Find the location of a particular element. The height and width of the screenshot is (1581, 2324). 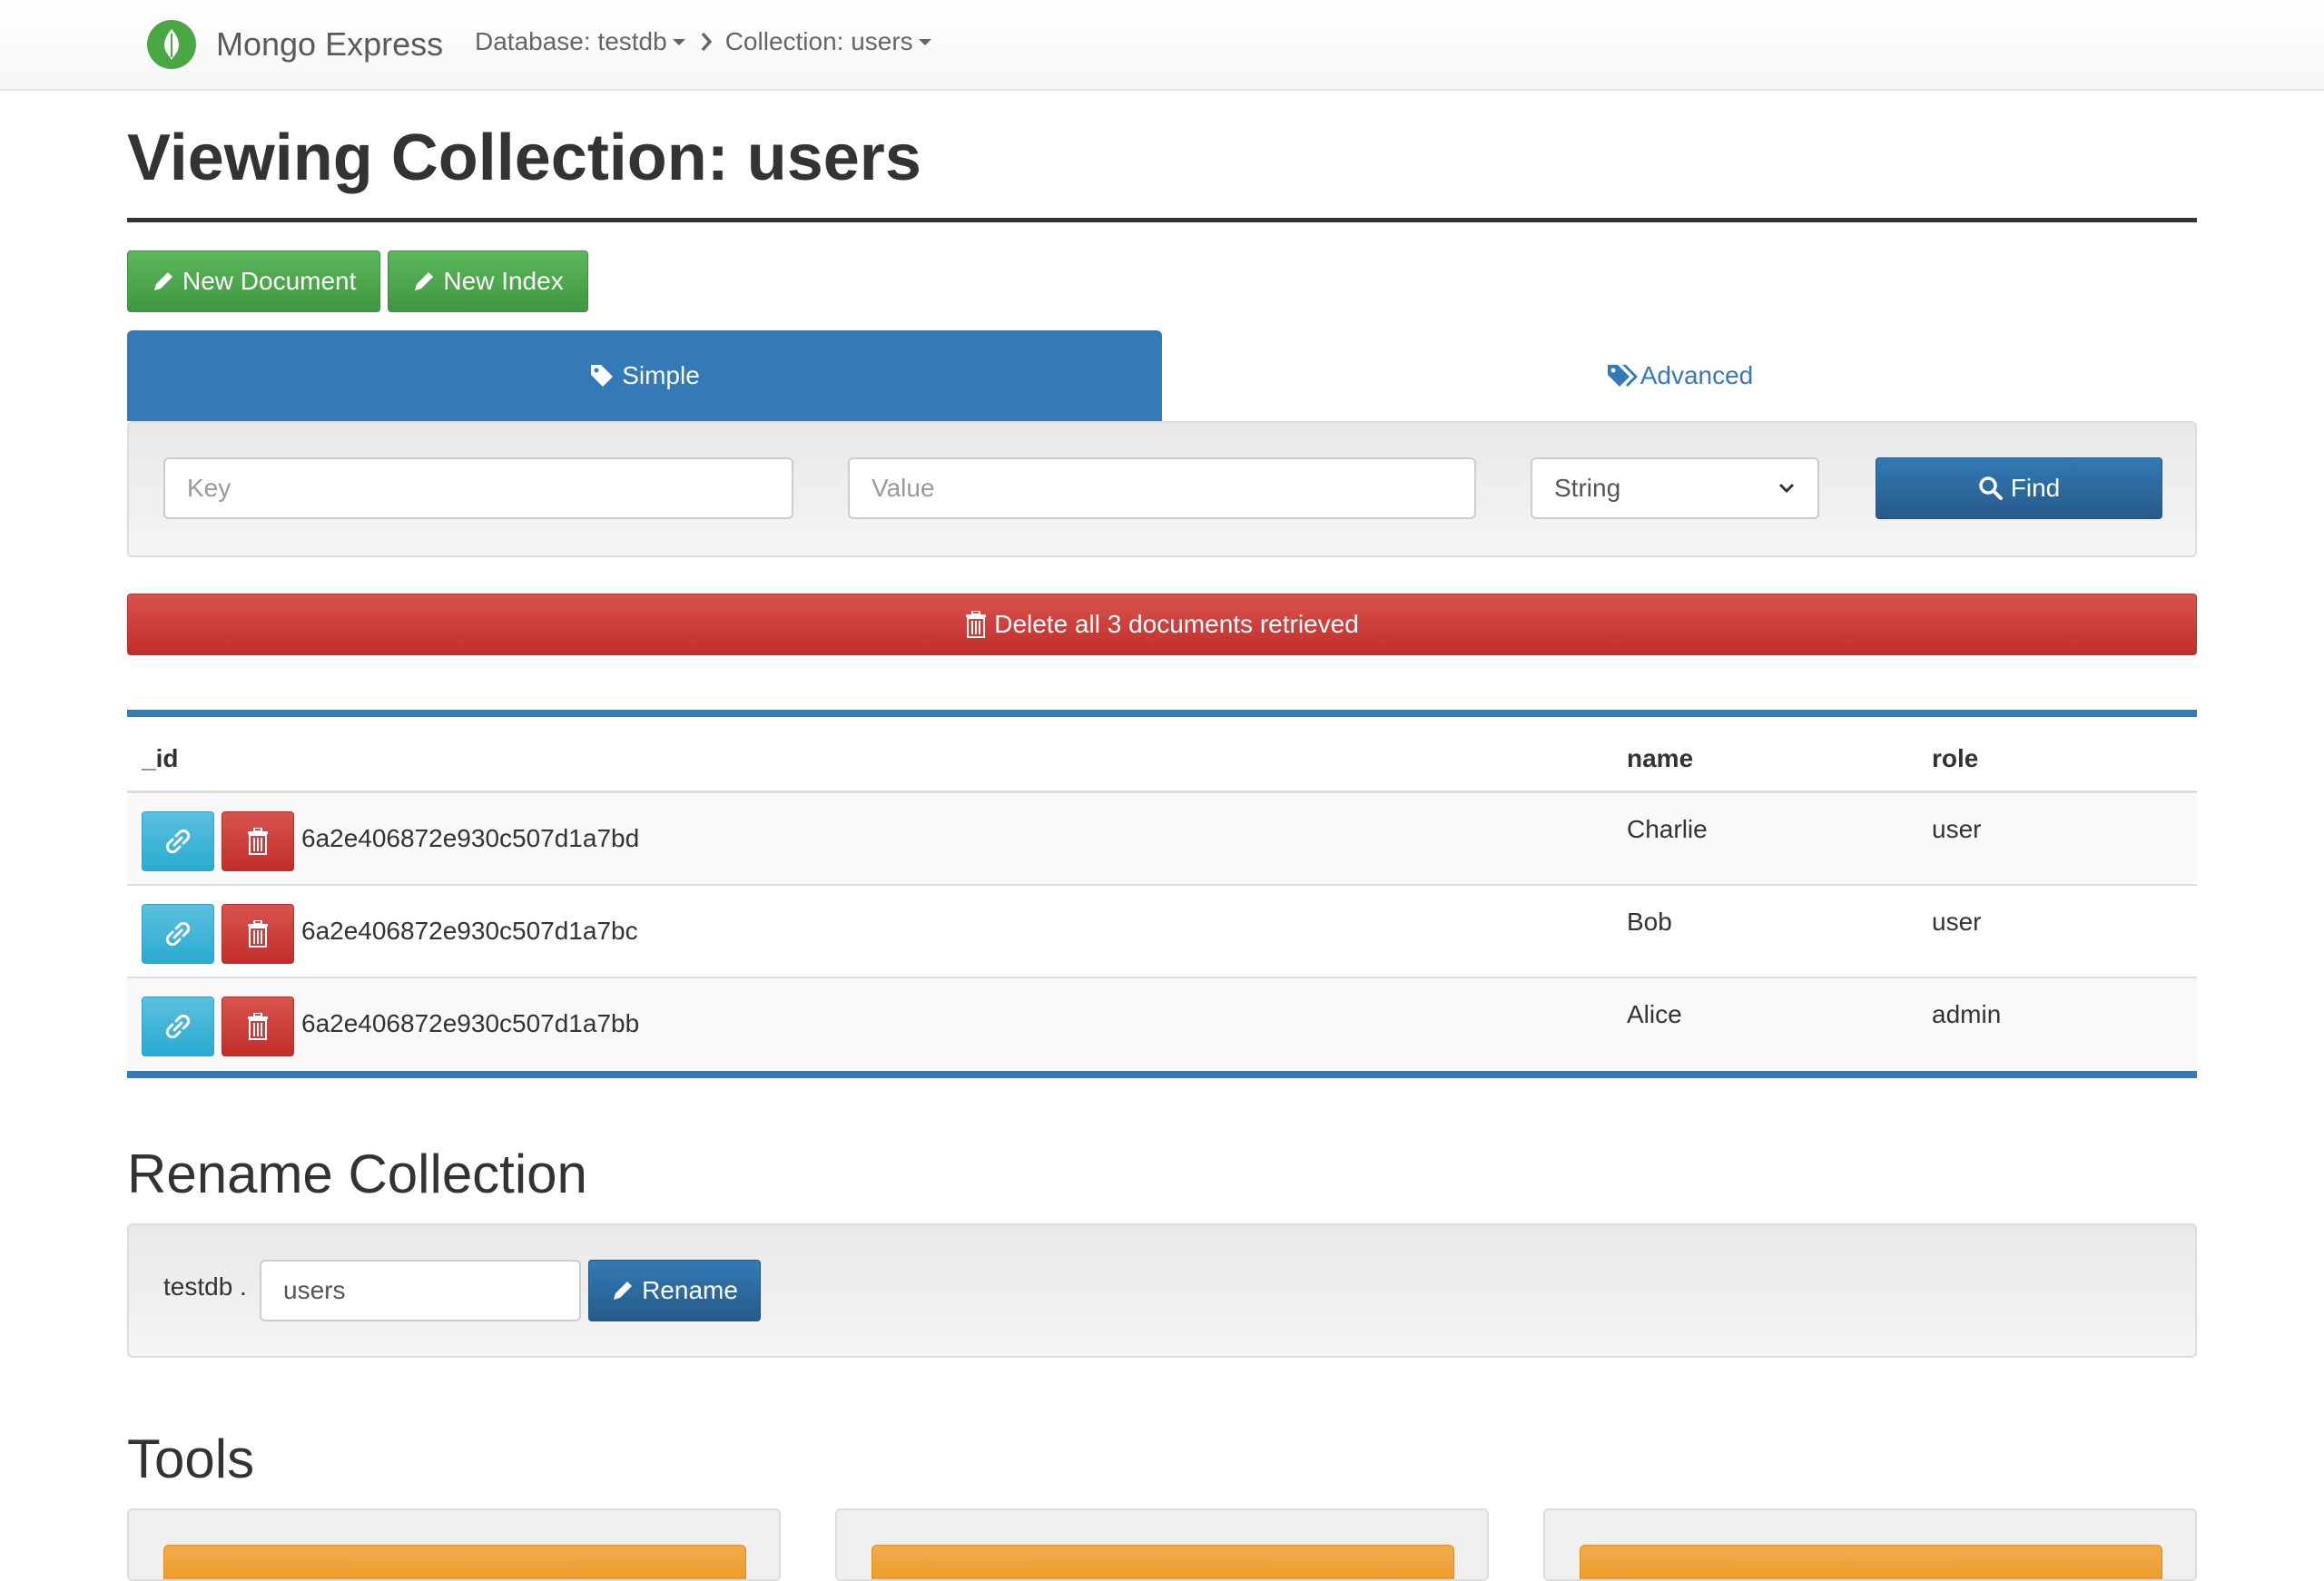

column-header-name: name is located at coordinates (1660, 758).